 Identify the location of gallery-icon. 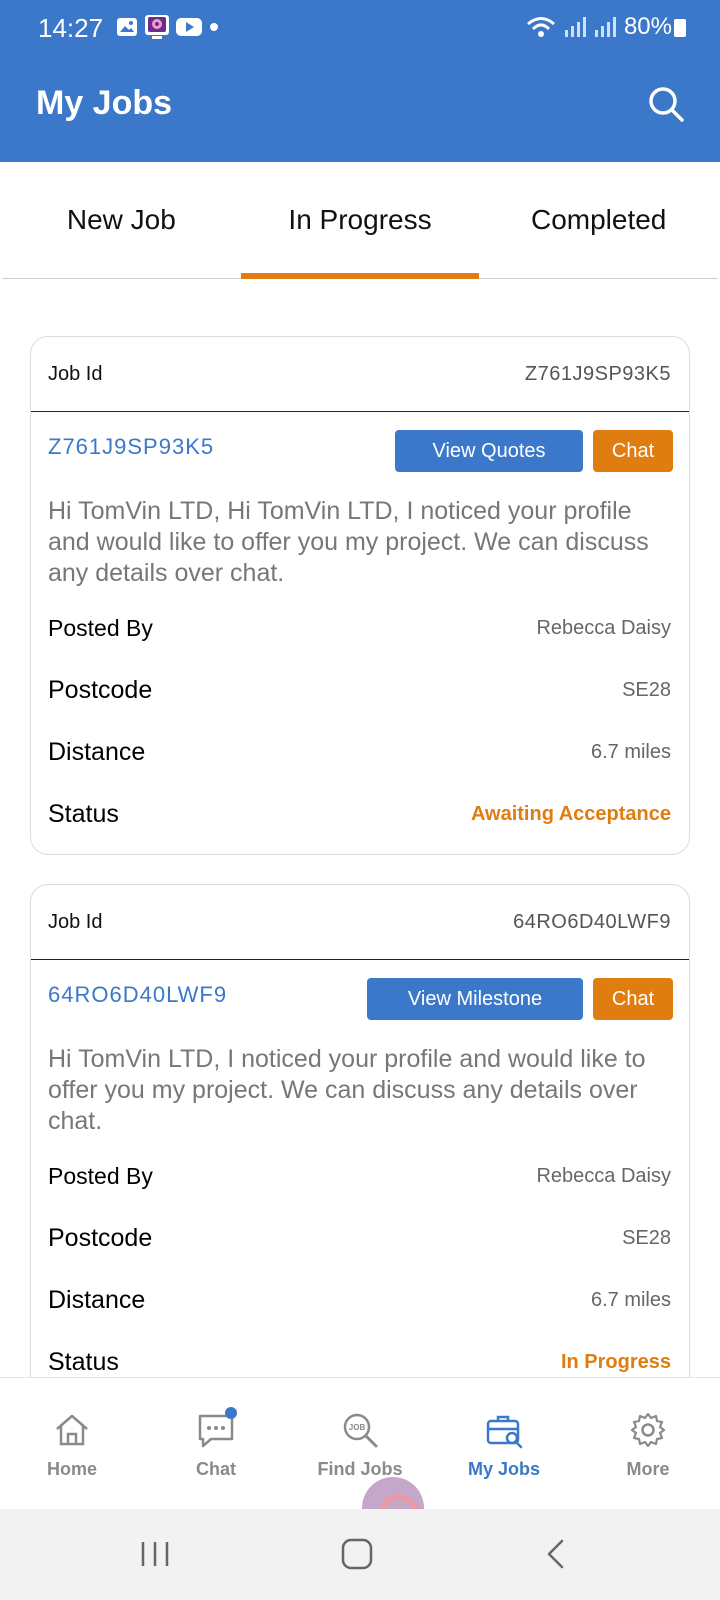
(127, 27).